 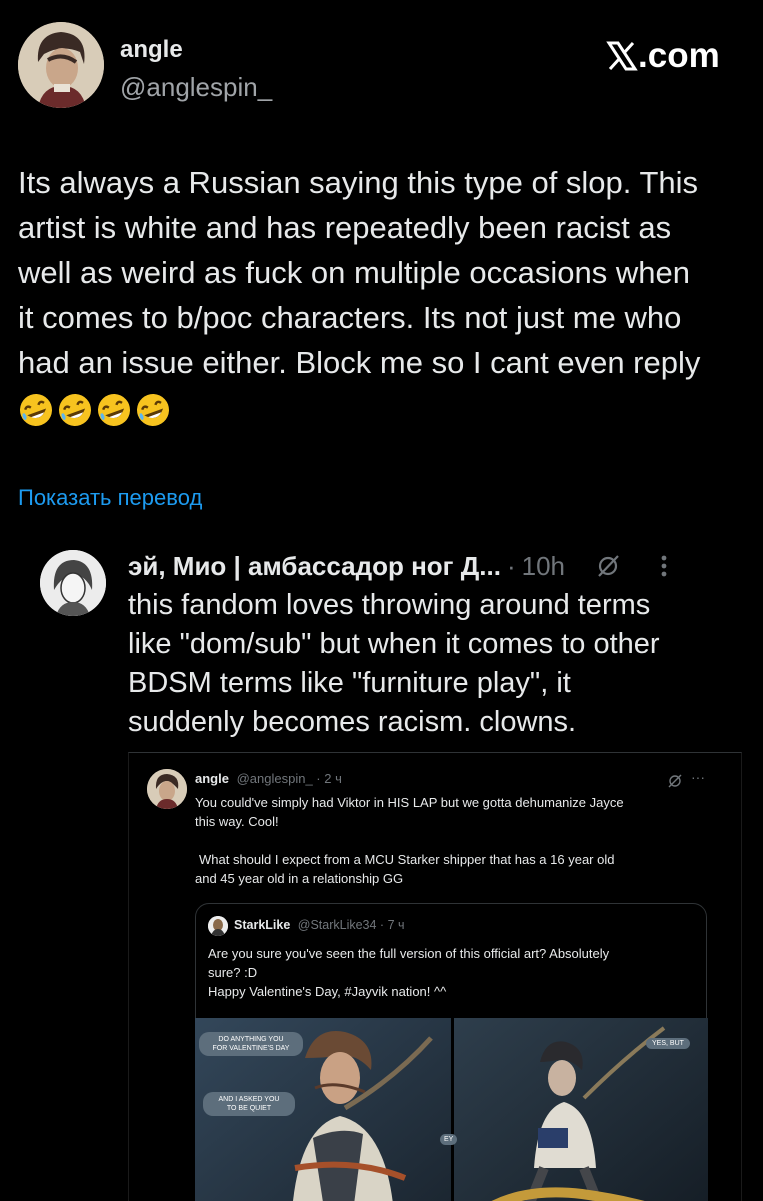 What do you see at coordinates (251, 1048) in the screenshot?
I see `bubble-1-line: FOR VALENTINE'S DAY` at bounding box center [251, 1048].